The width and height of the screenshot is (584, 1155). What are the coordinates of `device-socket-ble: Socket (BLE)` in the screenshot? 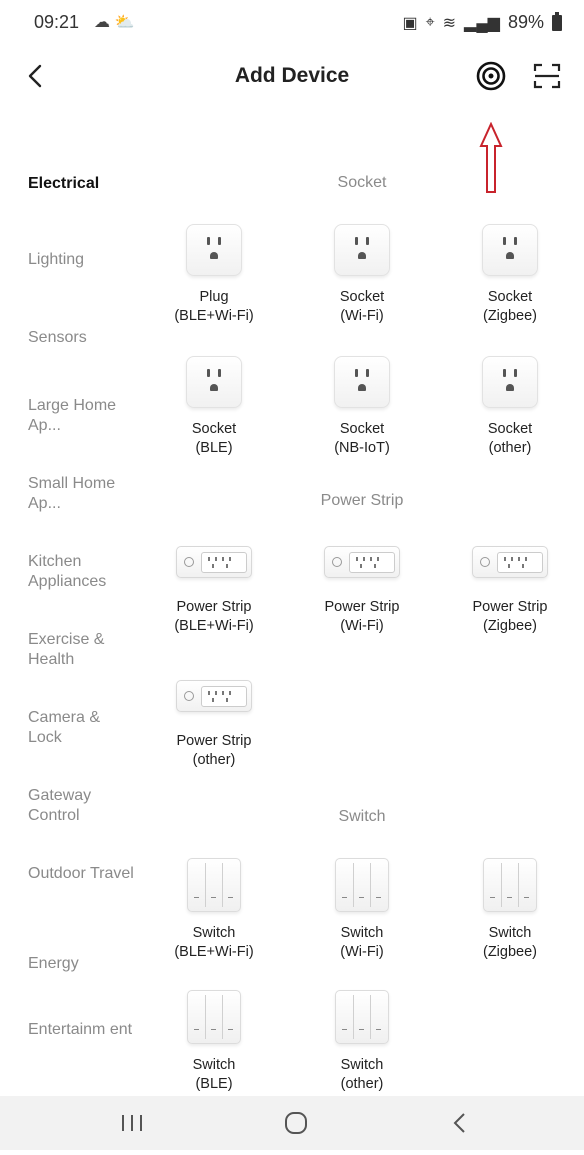 It's located at (214, 407).